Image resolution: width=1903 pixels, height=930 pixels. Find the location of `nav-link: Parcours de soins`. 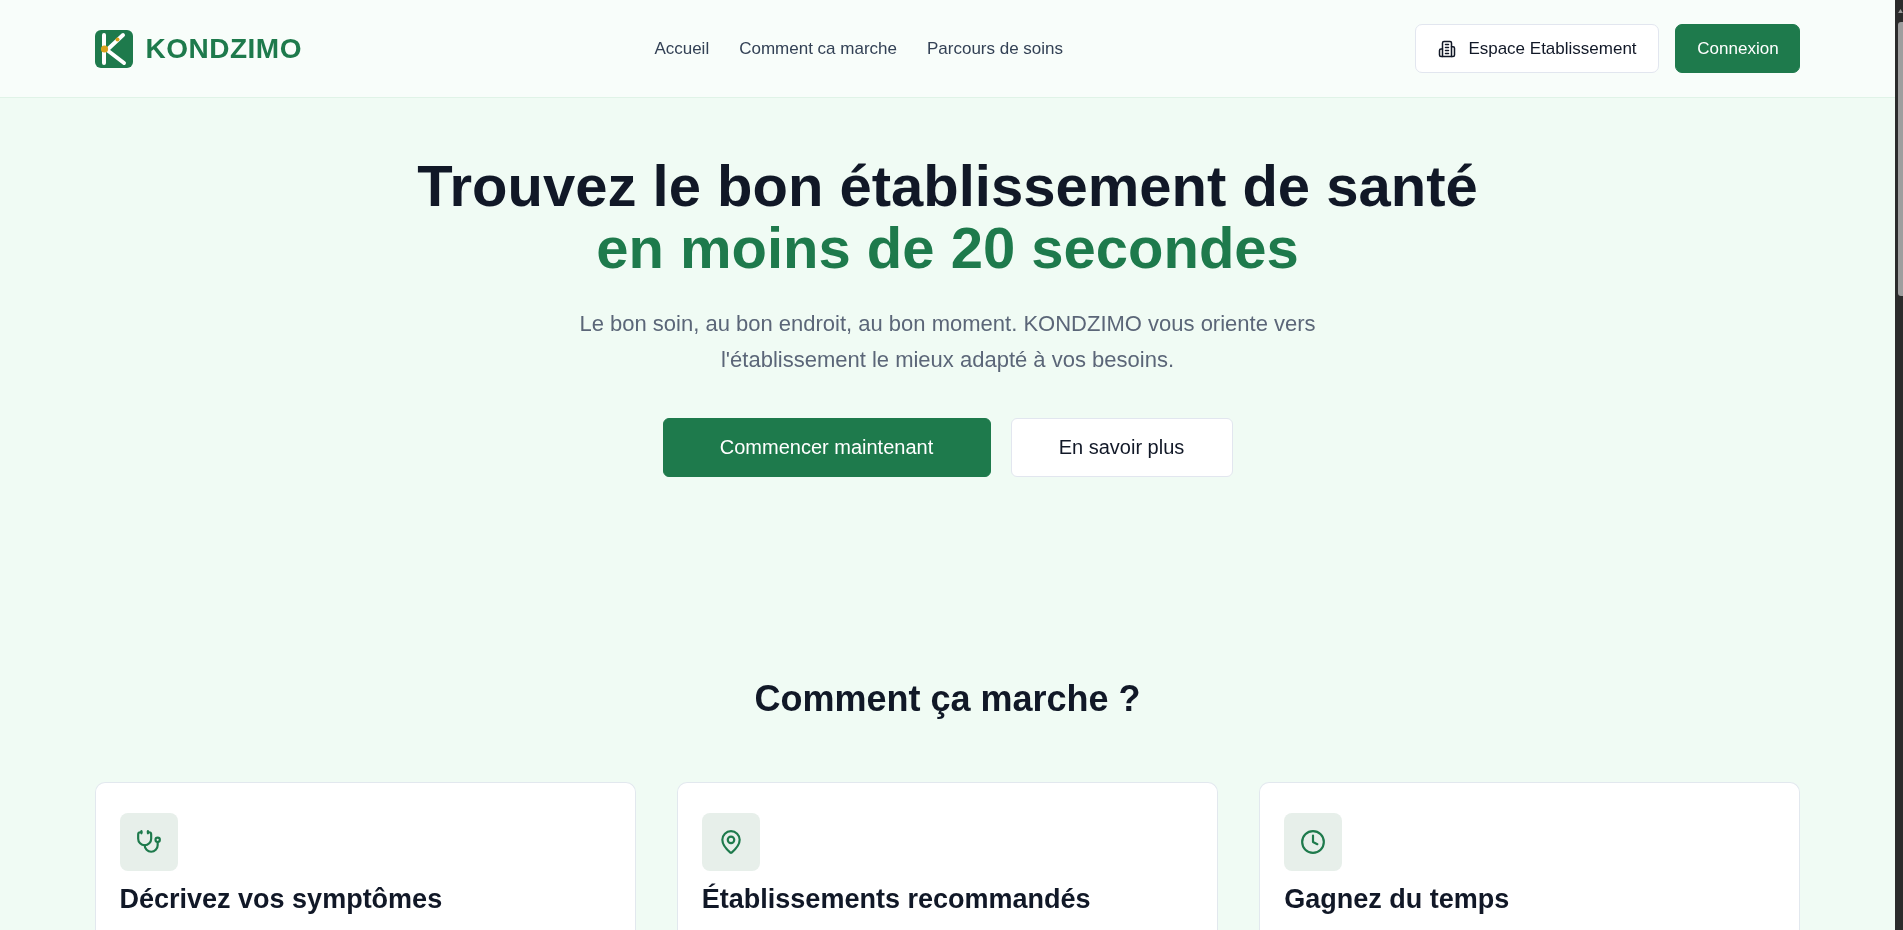

nav-link: Parcours de soins is located at coordinates (995, 48).